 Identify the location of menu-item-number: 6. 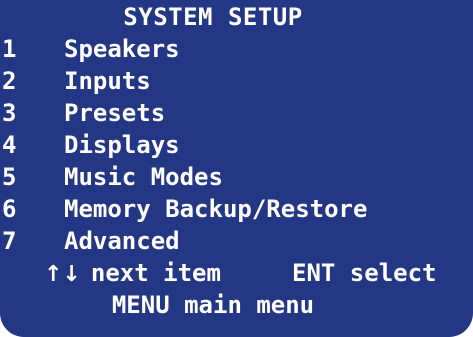
(9, 209).